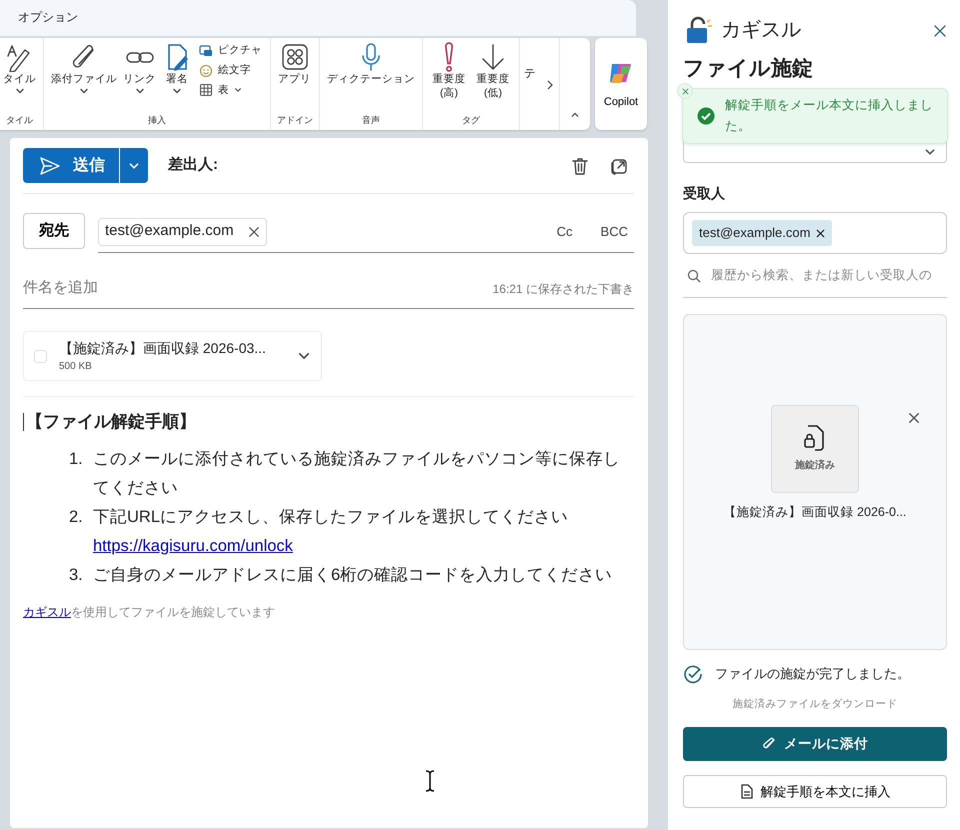  Describe the element at coordinates (177, 69) in the screenshot. I see `ribbon-button: 署名` at that location.